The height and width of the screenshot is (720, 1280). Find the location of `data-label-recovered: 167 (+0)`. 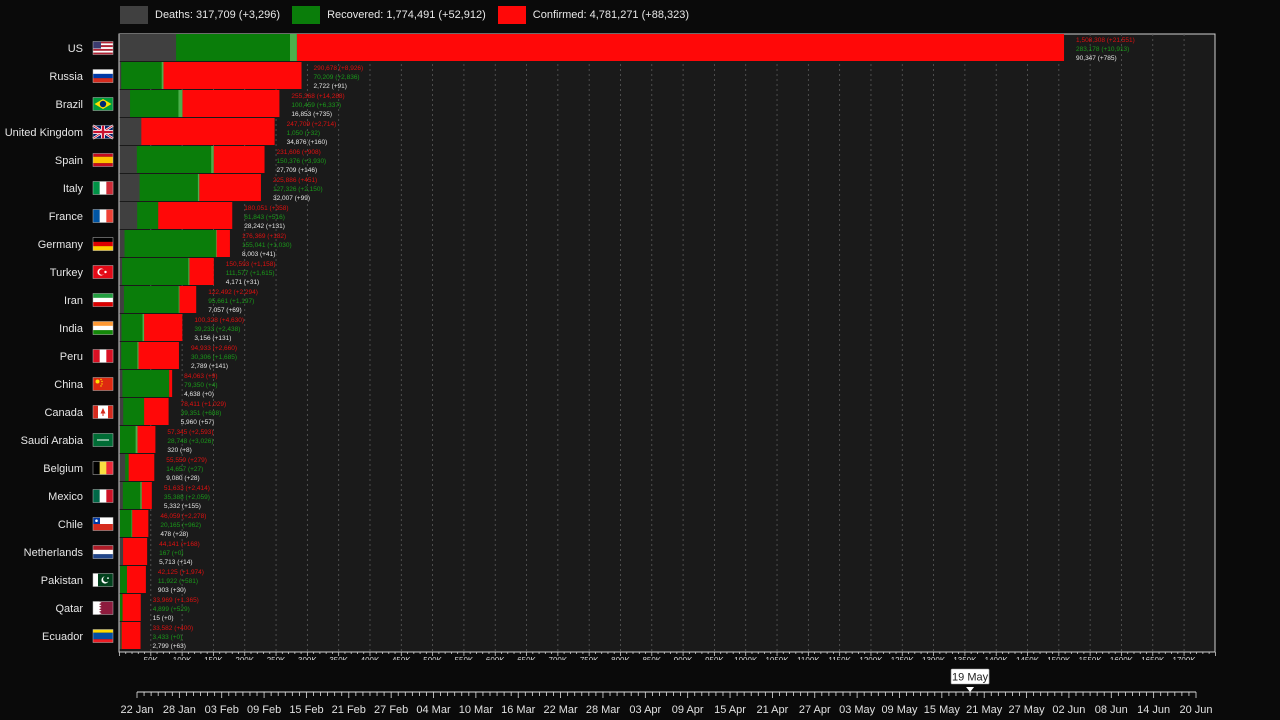

data-label-recovered: 167 (+0) is located at coordinates (171, 553).